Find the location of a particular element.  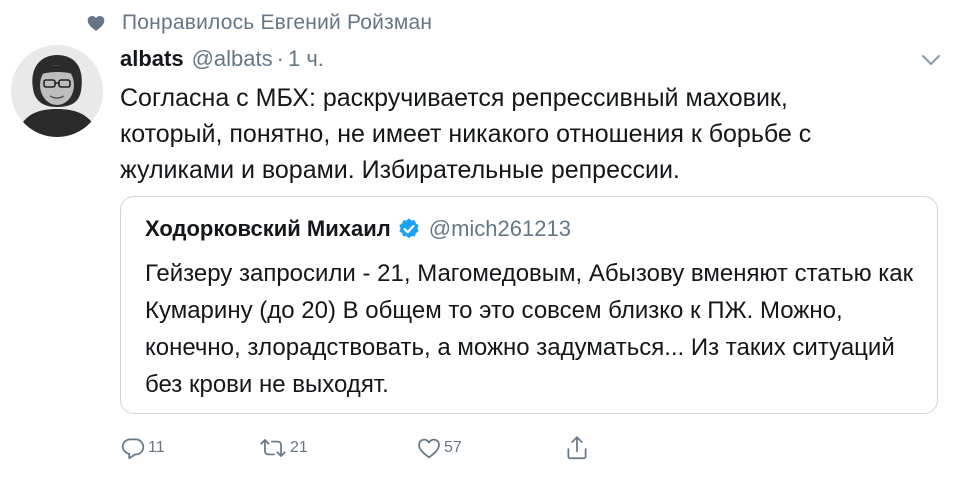

social-context: Понравилось Евгений Ройзман is located at coordinates (259, 23).